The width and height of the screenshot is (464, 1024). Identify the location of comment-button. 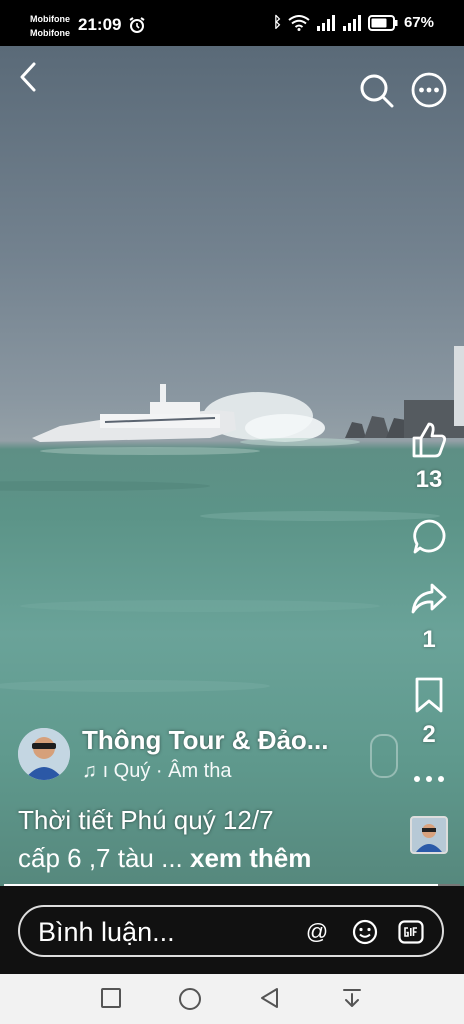
(429, 537).